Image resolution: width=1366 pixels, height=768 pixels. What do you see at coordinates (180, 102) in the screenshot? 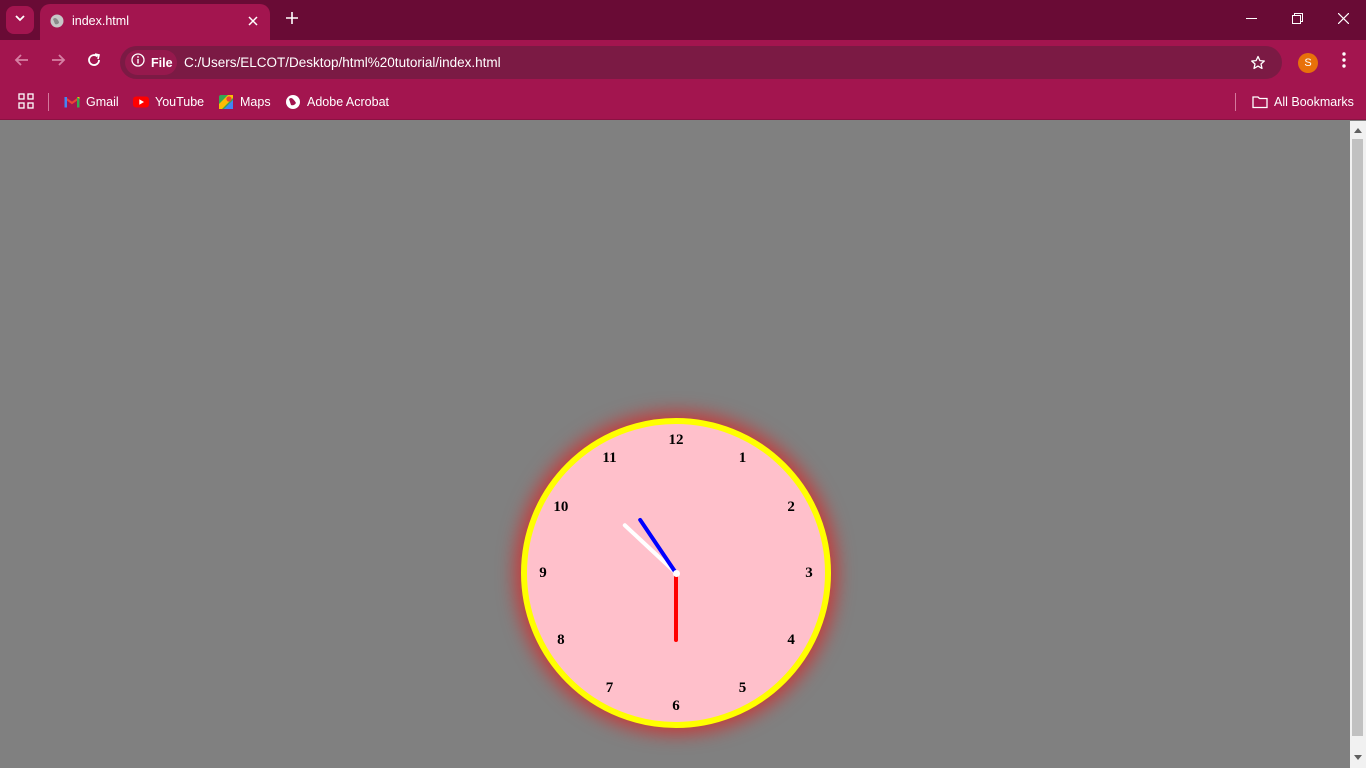
I see `bookmark-label: YouTube` at bounding box center [180, 102].